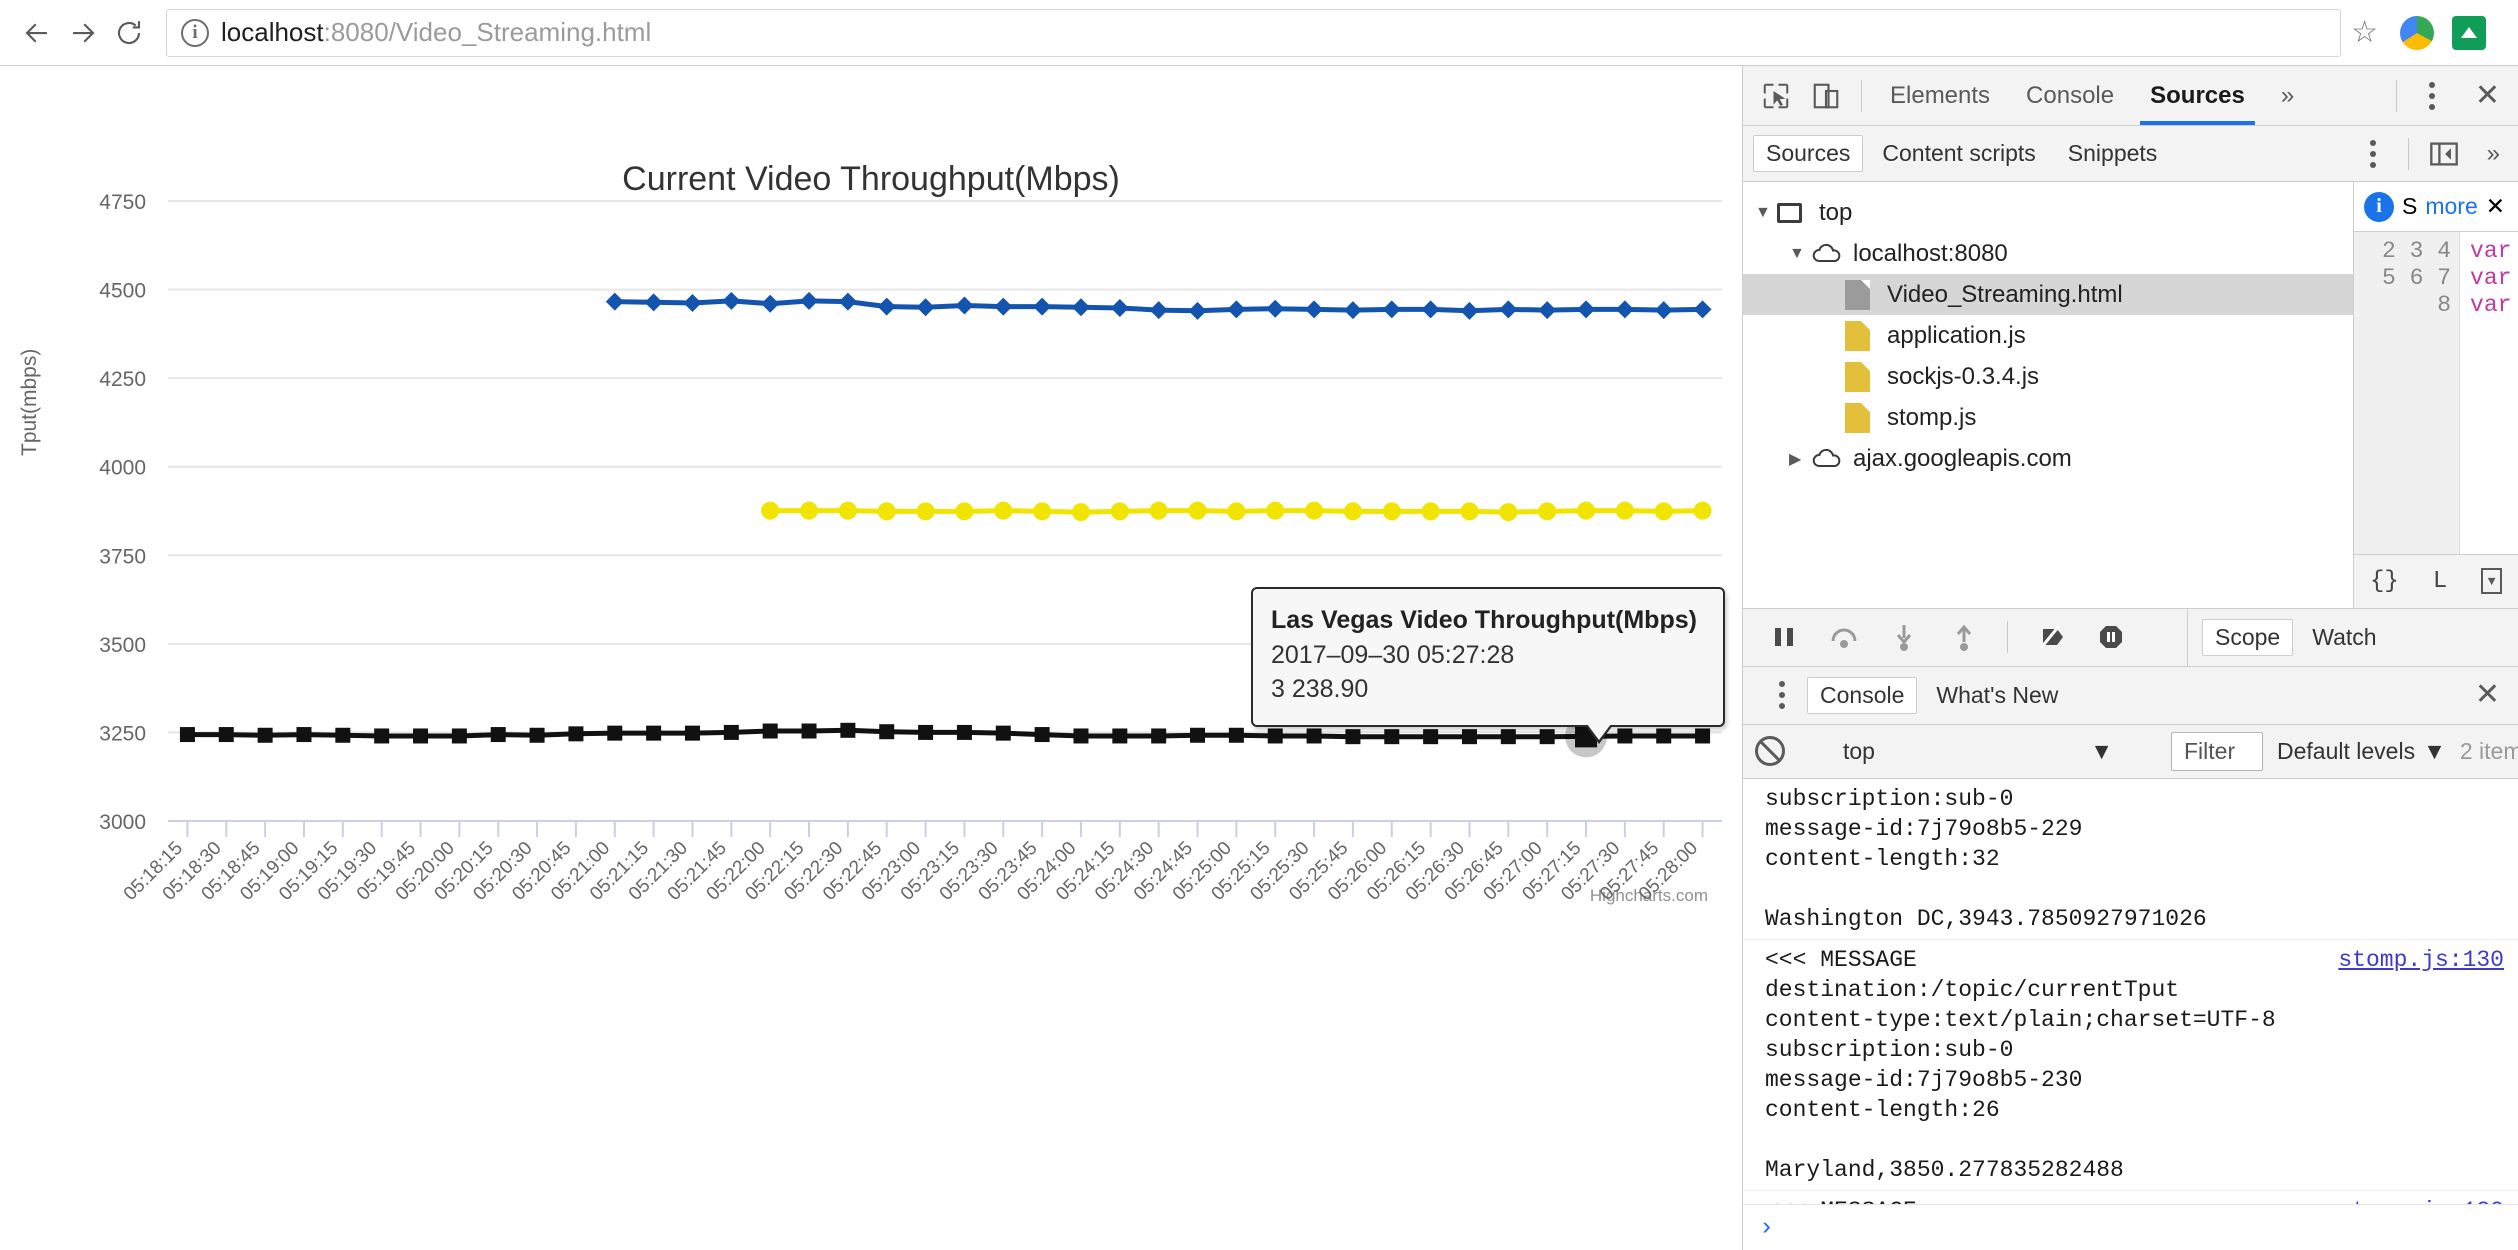 The width and height of the screenshot is (2518, 1250). I want to click on bookmark-star-icon: ☆, so click(2364, 32).